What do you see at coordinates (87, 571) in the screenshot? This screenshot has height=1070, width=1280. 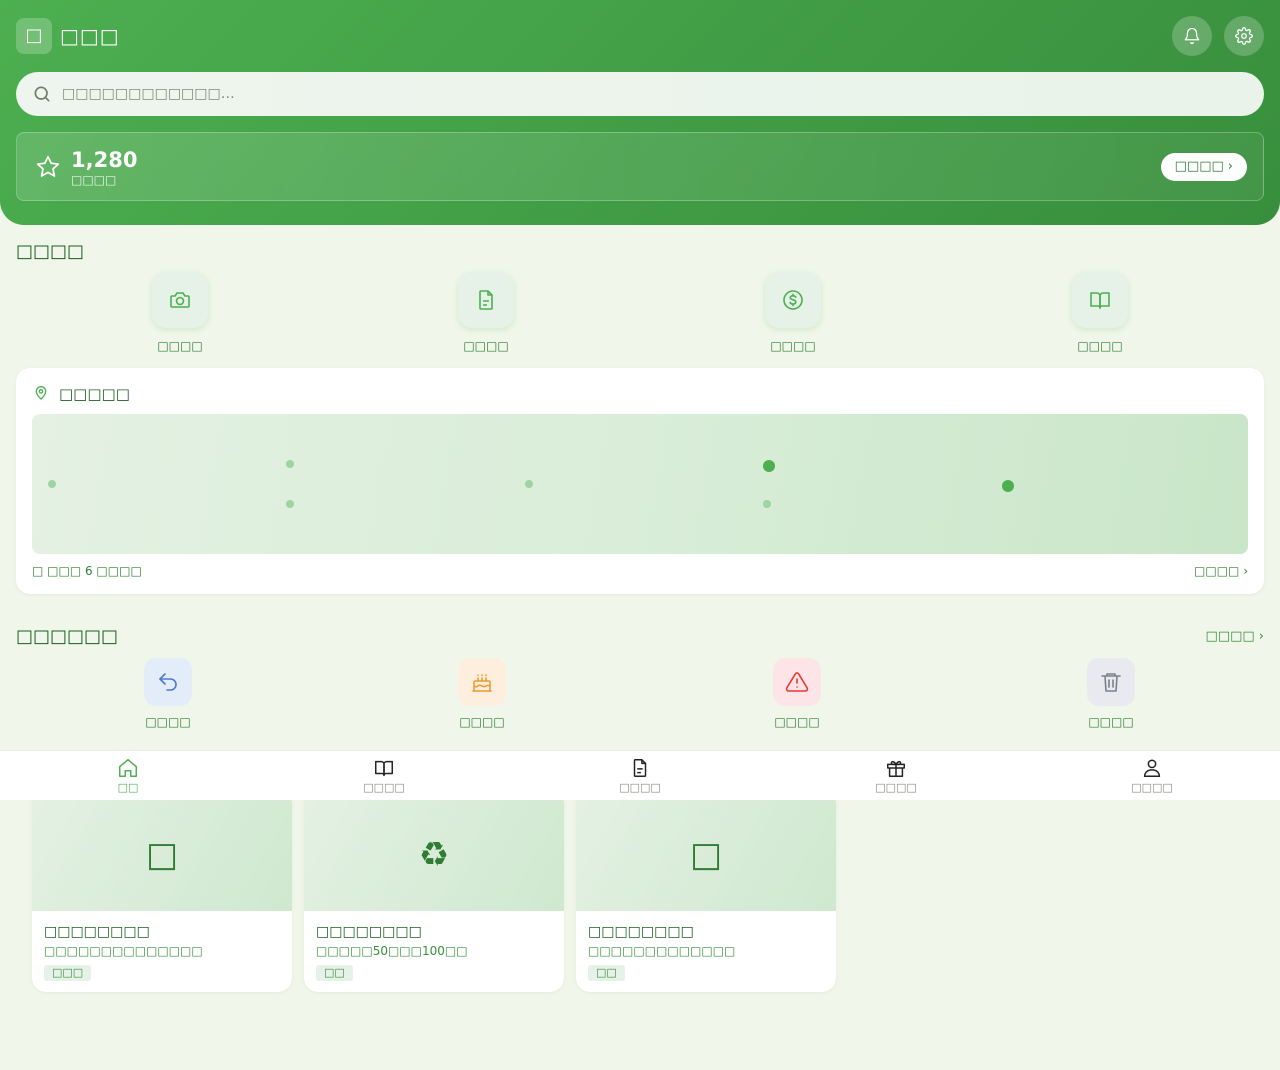 I see `nearby-count-text: □ □□□ 6 □□□□` at bounding box center [87, 571].